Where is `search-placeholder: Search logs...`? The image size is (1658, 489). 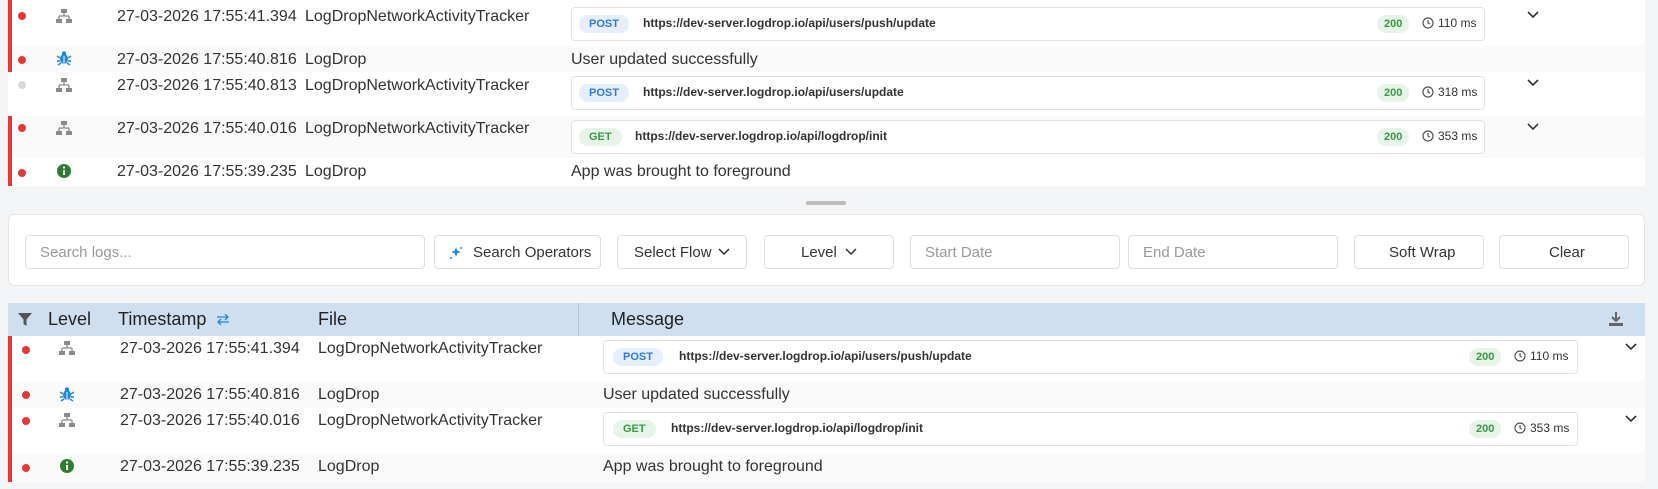
search-placeholder: Search logs... is located at coordinates (86, 252).